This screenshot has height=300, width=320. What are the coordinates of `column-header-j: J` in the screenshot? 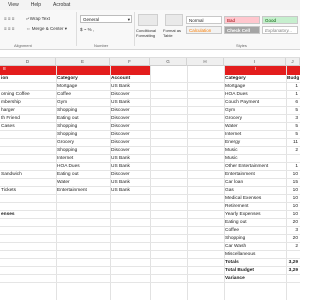 It's located at (293, 62).